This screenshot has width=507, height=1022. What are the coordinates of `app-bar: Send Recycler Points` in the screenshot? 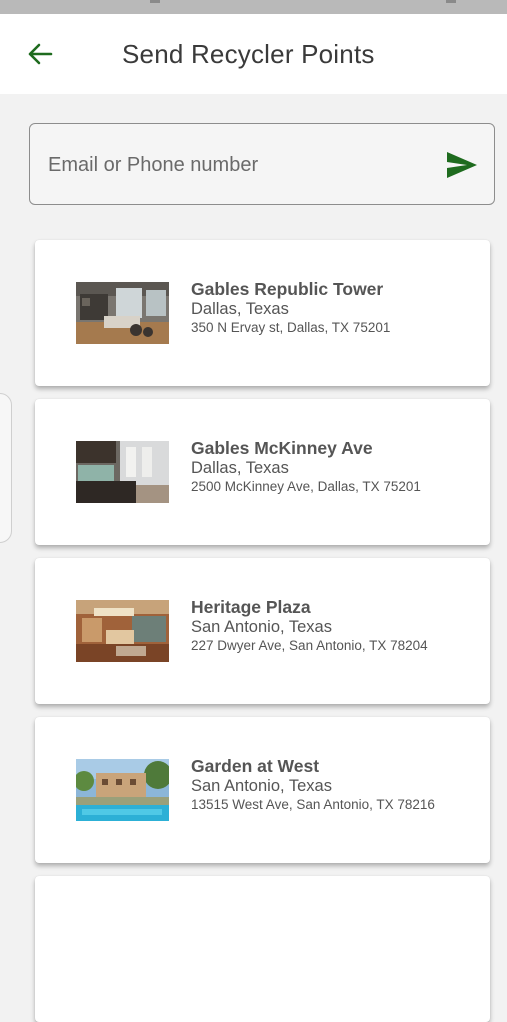 It's located at (253, 54).